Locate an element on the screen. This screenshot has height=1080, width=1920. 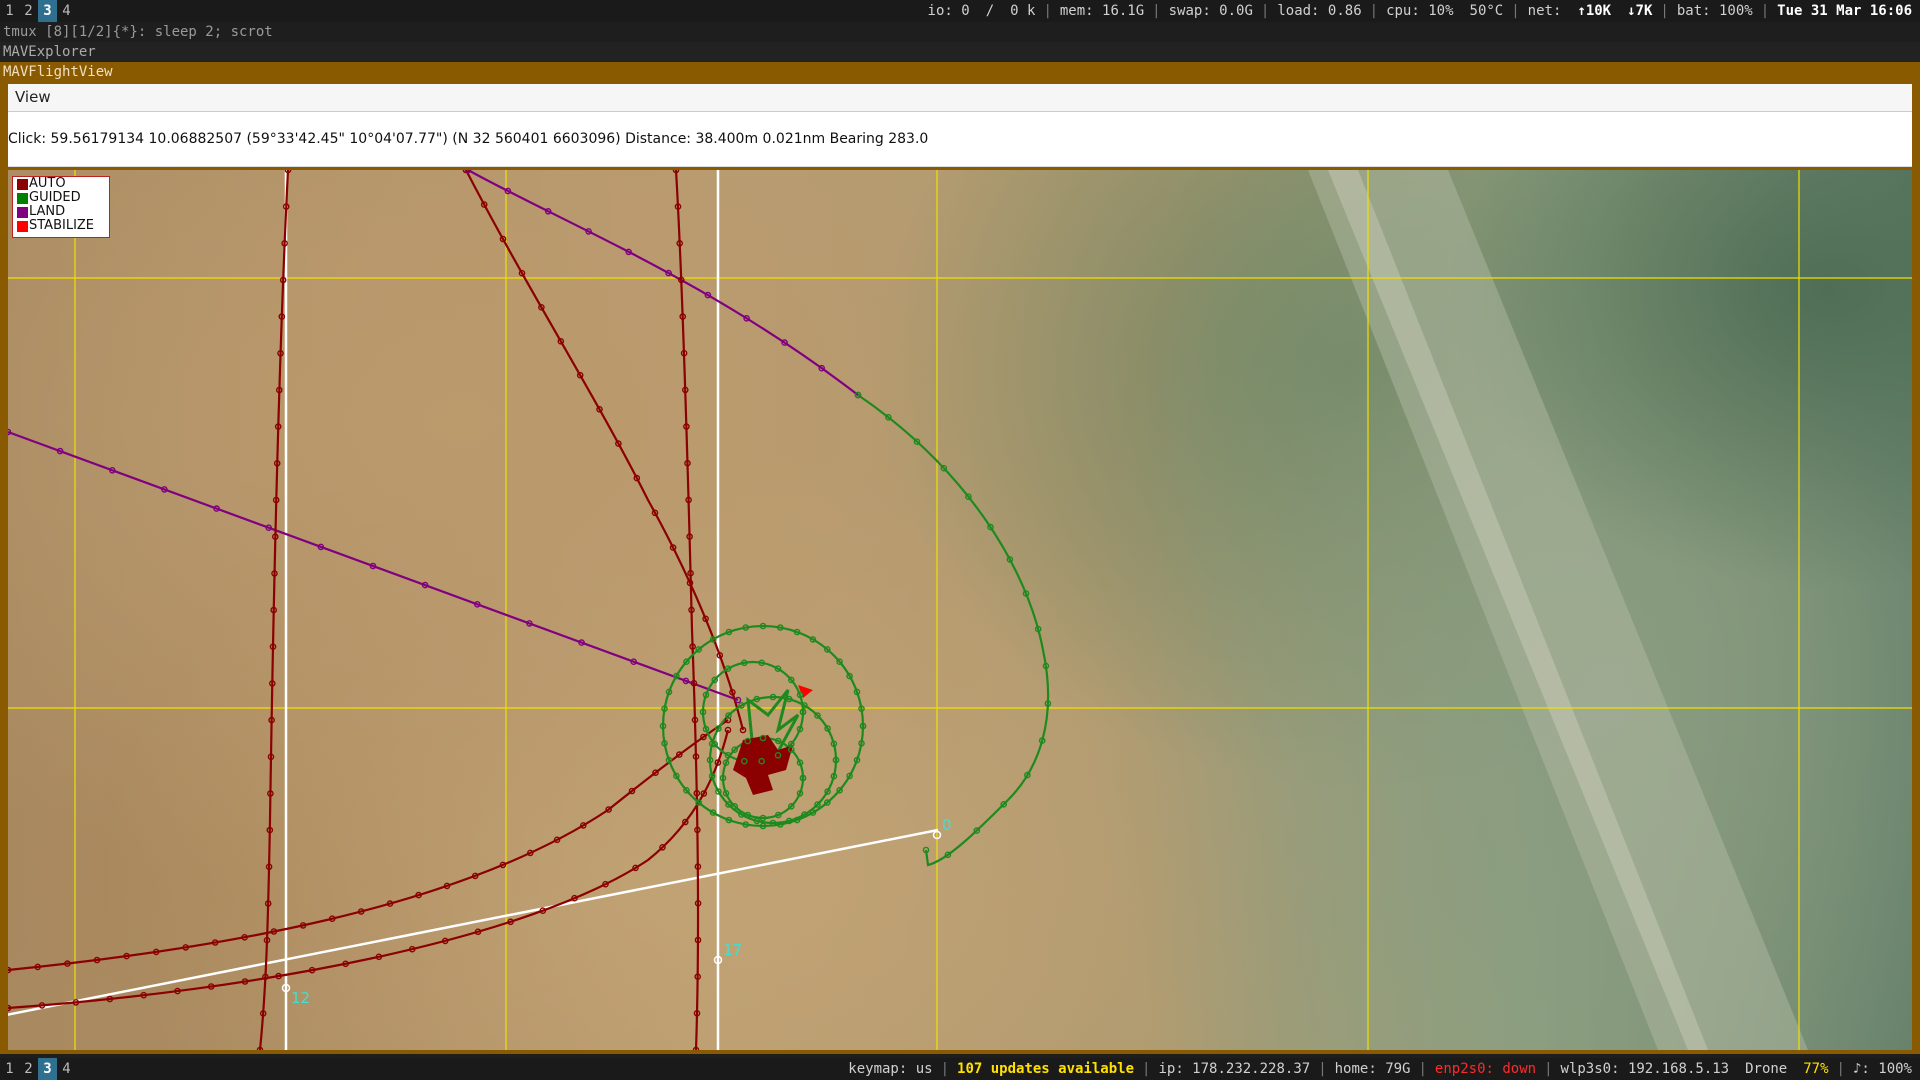
clock: Tue 31 Mar 16:06 is located at coordinates (1844, 11).